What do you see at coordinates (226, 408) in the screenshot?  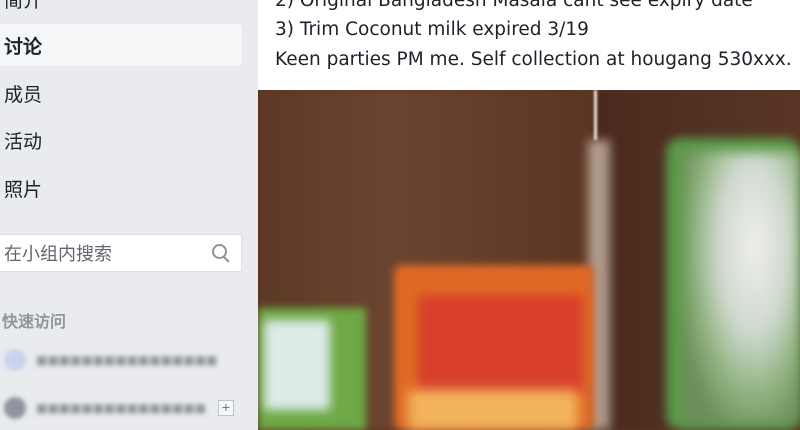 I see `add-icon: +` at bounding box center [226, 408].